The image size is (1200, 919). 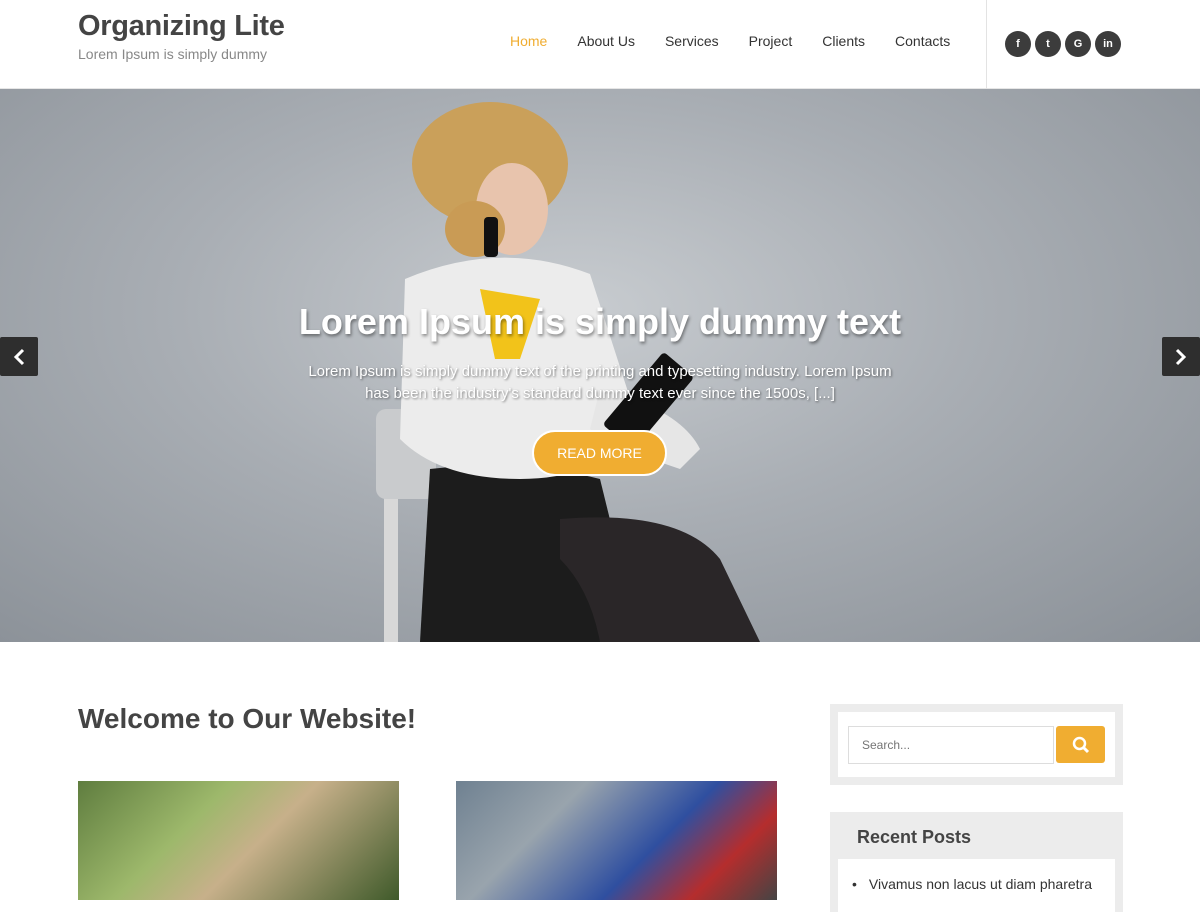 I want to click on facebook-icon: f, so click(x=1018, y=44).